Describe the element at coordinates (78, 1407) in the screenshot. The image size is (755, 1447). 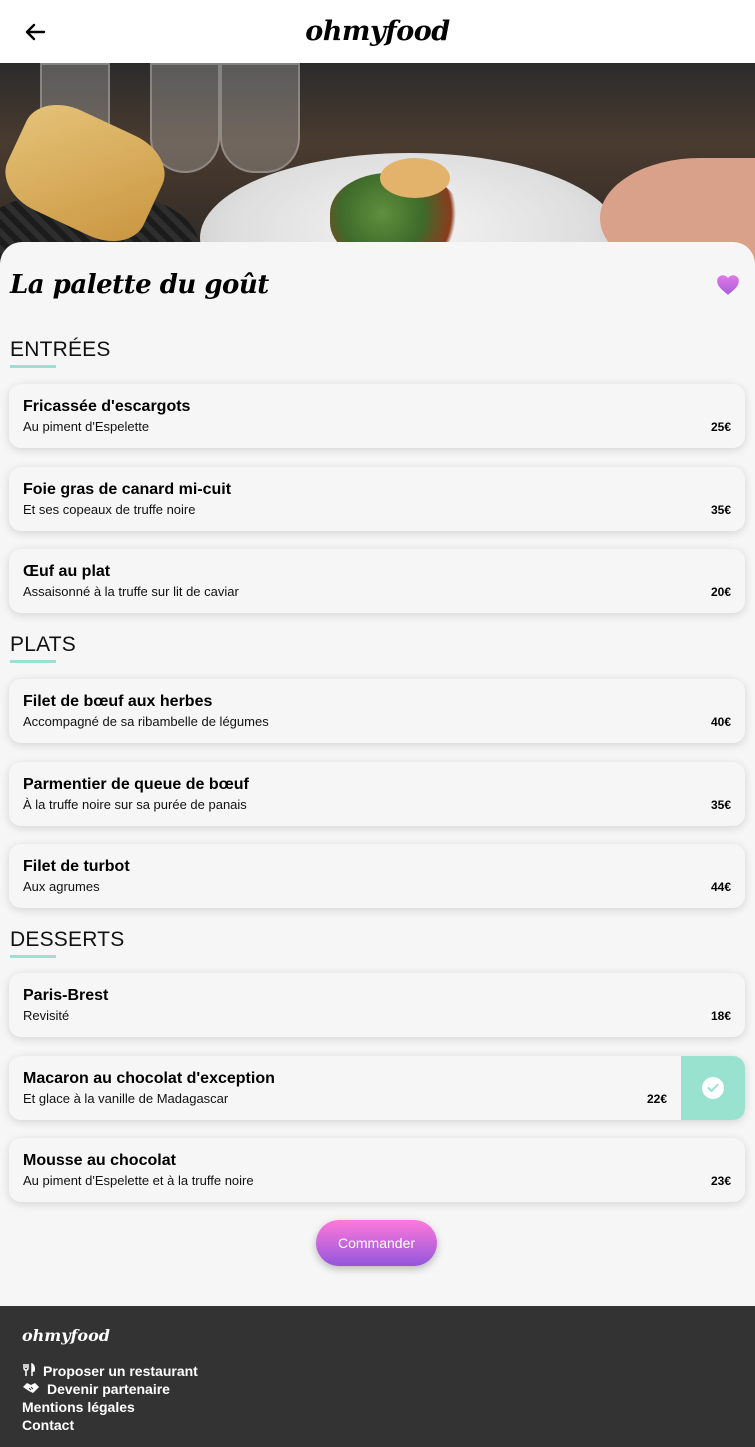
I see `footer-link-label: Mentions légales` at that location.